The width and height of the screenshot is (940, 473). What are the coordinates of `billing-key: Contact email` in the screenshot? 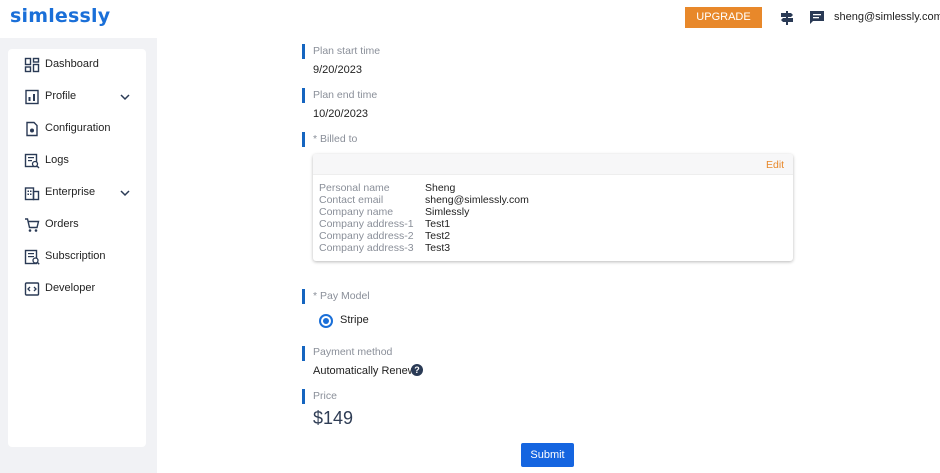 It's located at (351, 200).